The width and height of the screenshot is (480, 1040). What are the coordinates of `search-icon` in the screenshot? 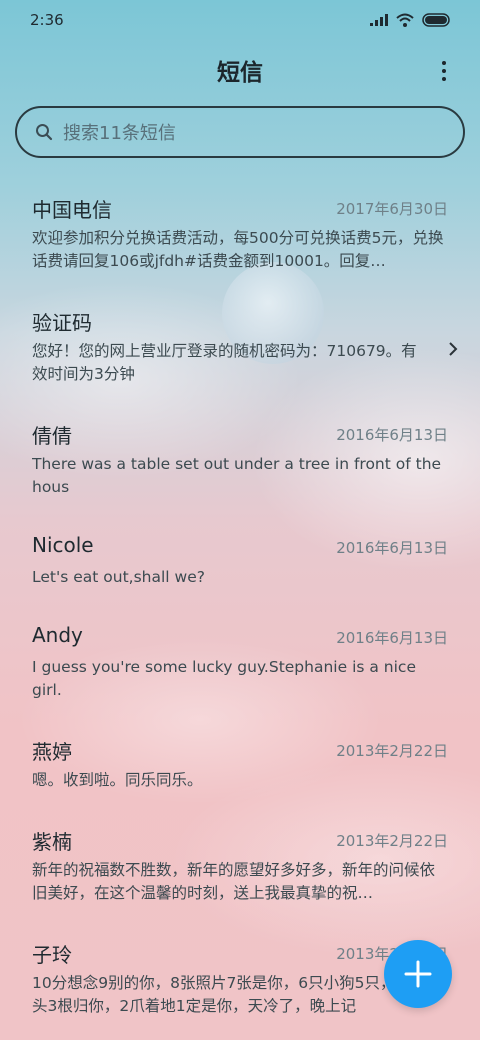 It's located at (44, 132).